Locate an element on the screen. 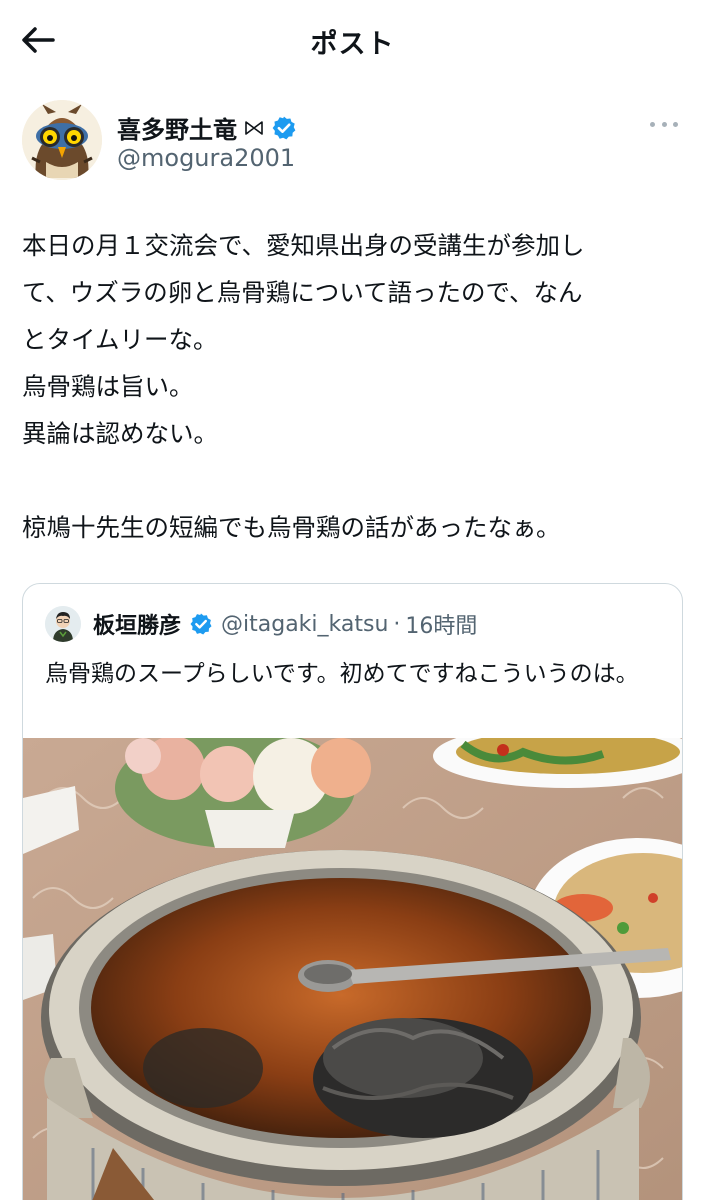 This screenshot has height=1200, width=705. quoted-handle: @itagaki_katsu is located at coordinates (304, 624).